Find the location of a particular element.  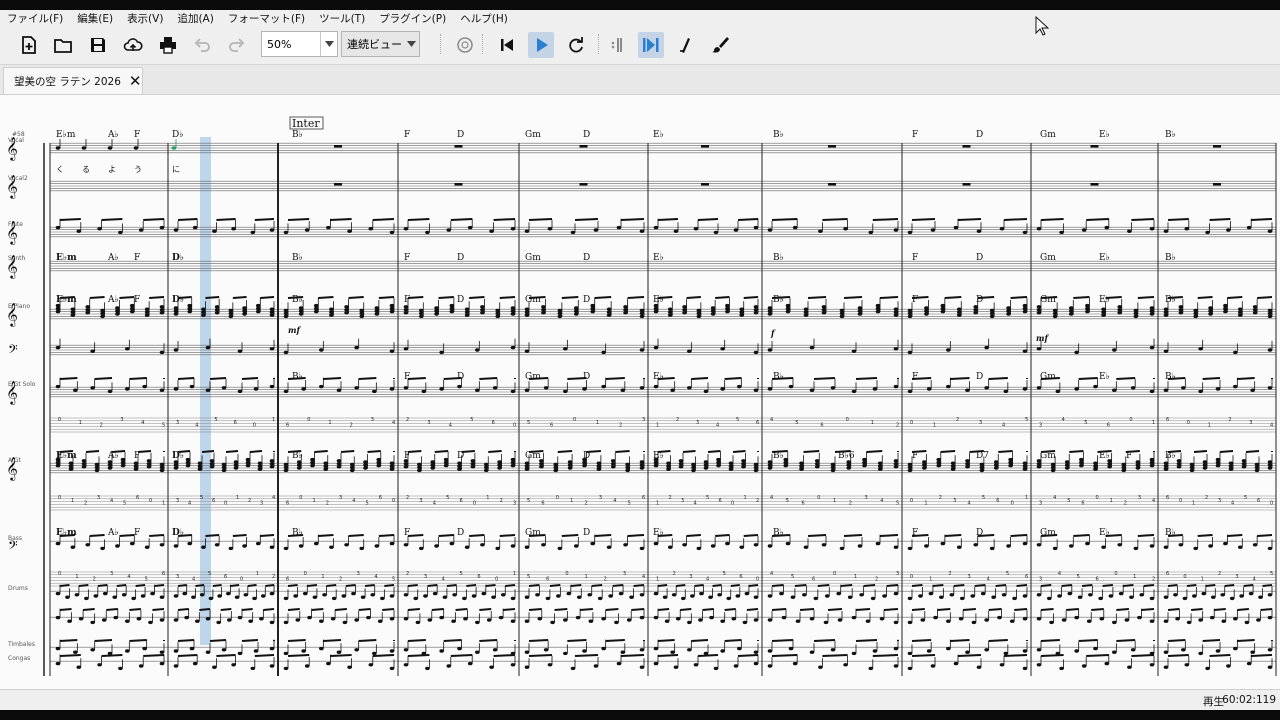

menu-item-5: ツール(T) is located at coordinates (342, 18).